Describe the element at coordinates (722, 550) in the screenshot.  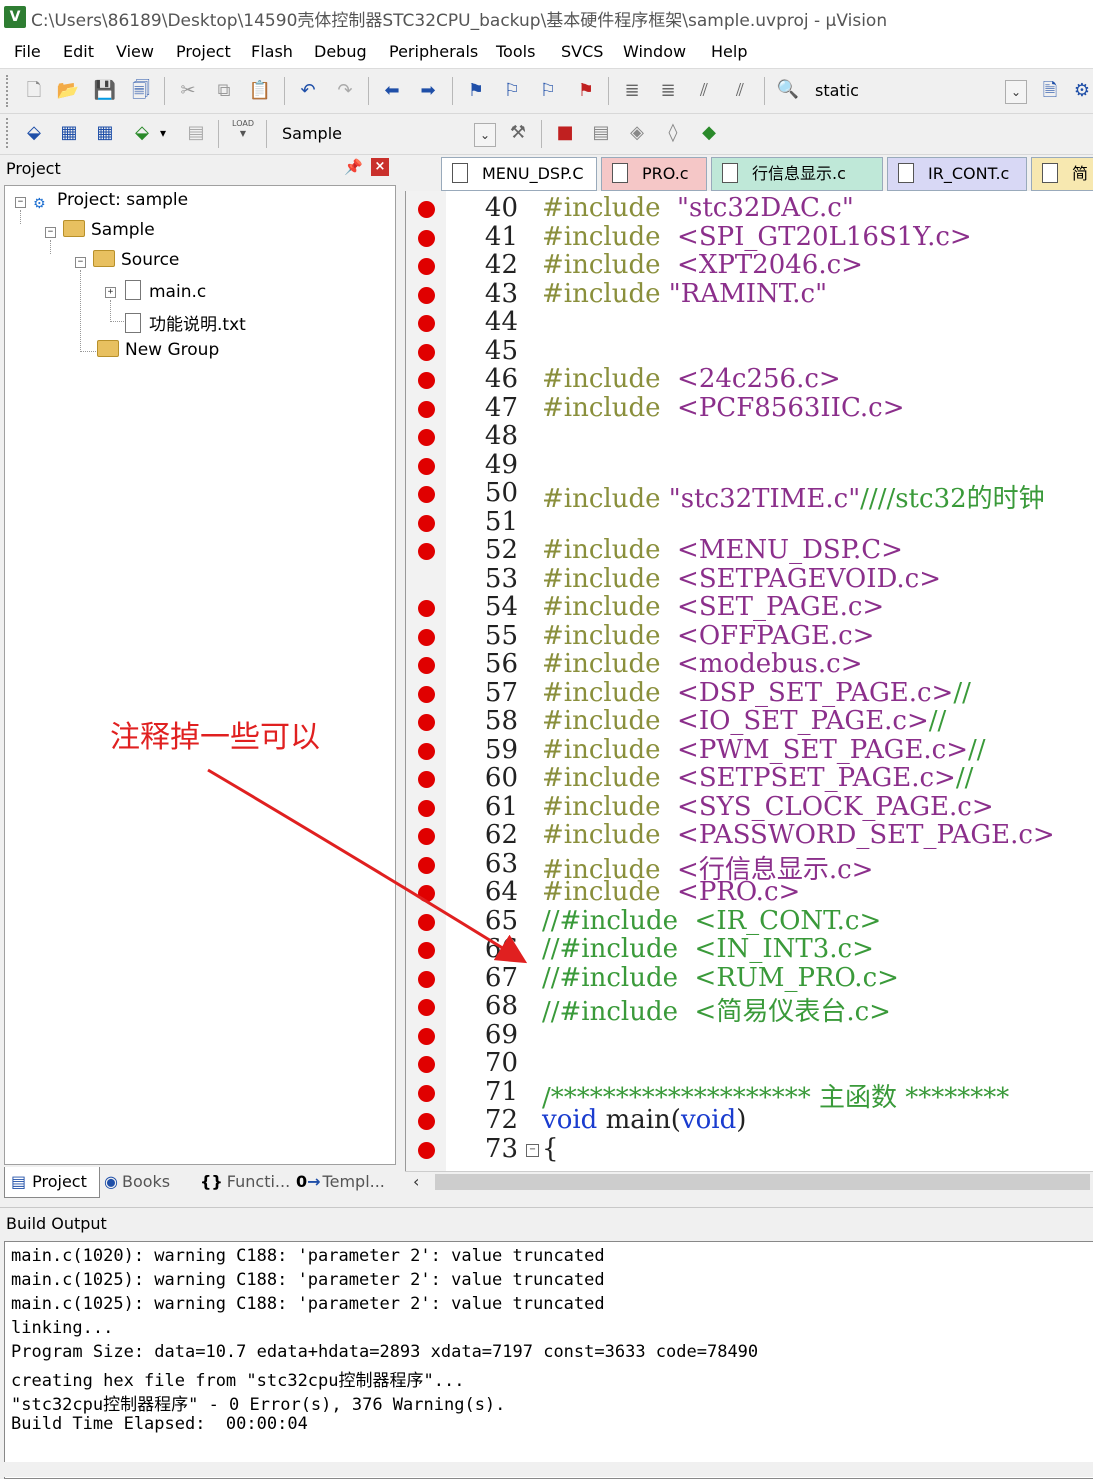
I see `code-line: #include <MENU_DSP.C>` at that location.